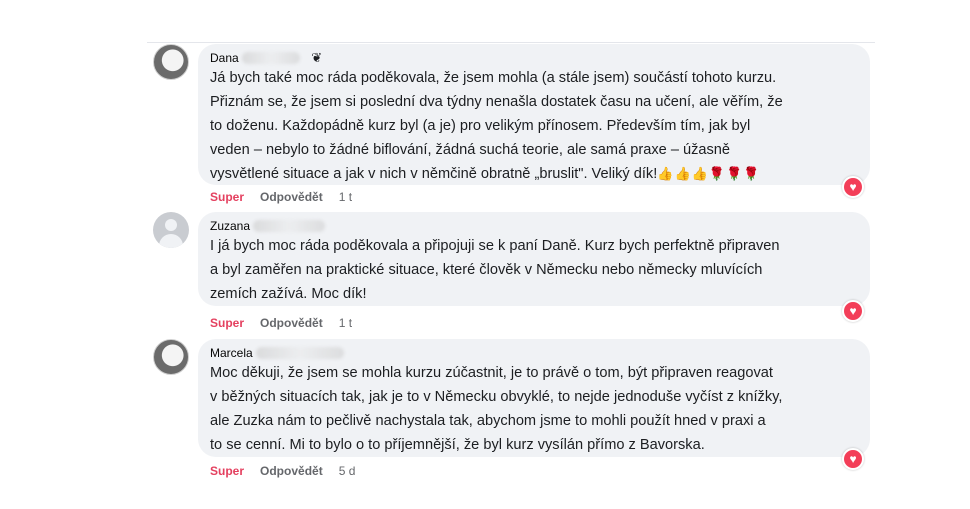  Describe the element at coordinates (534, 353) in the screenshot. I see `author-row: Marcela` at that location.